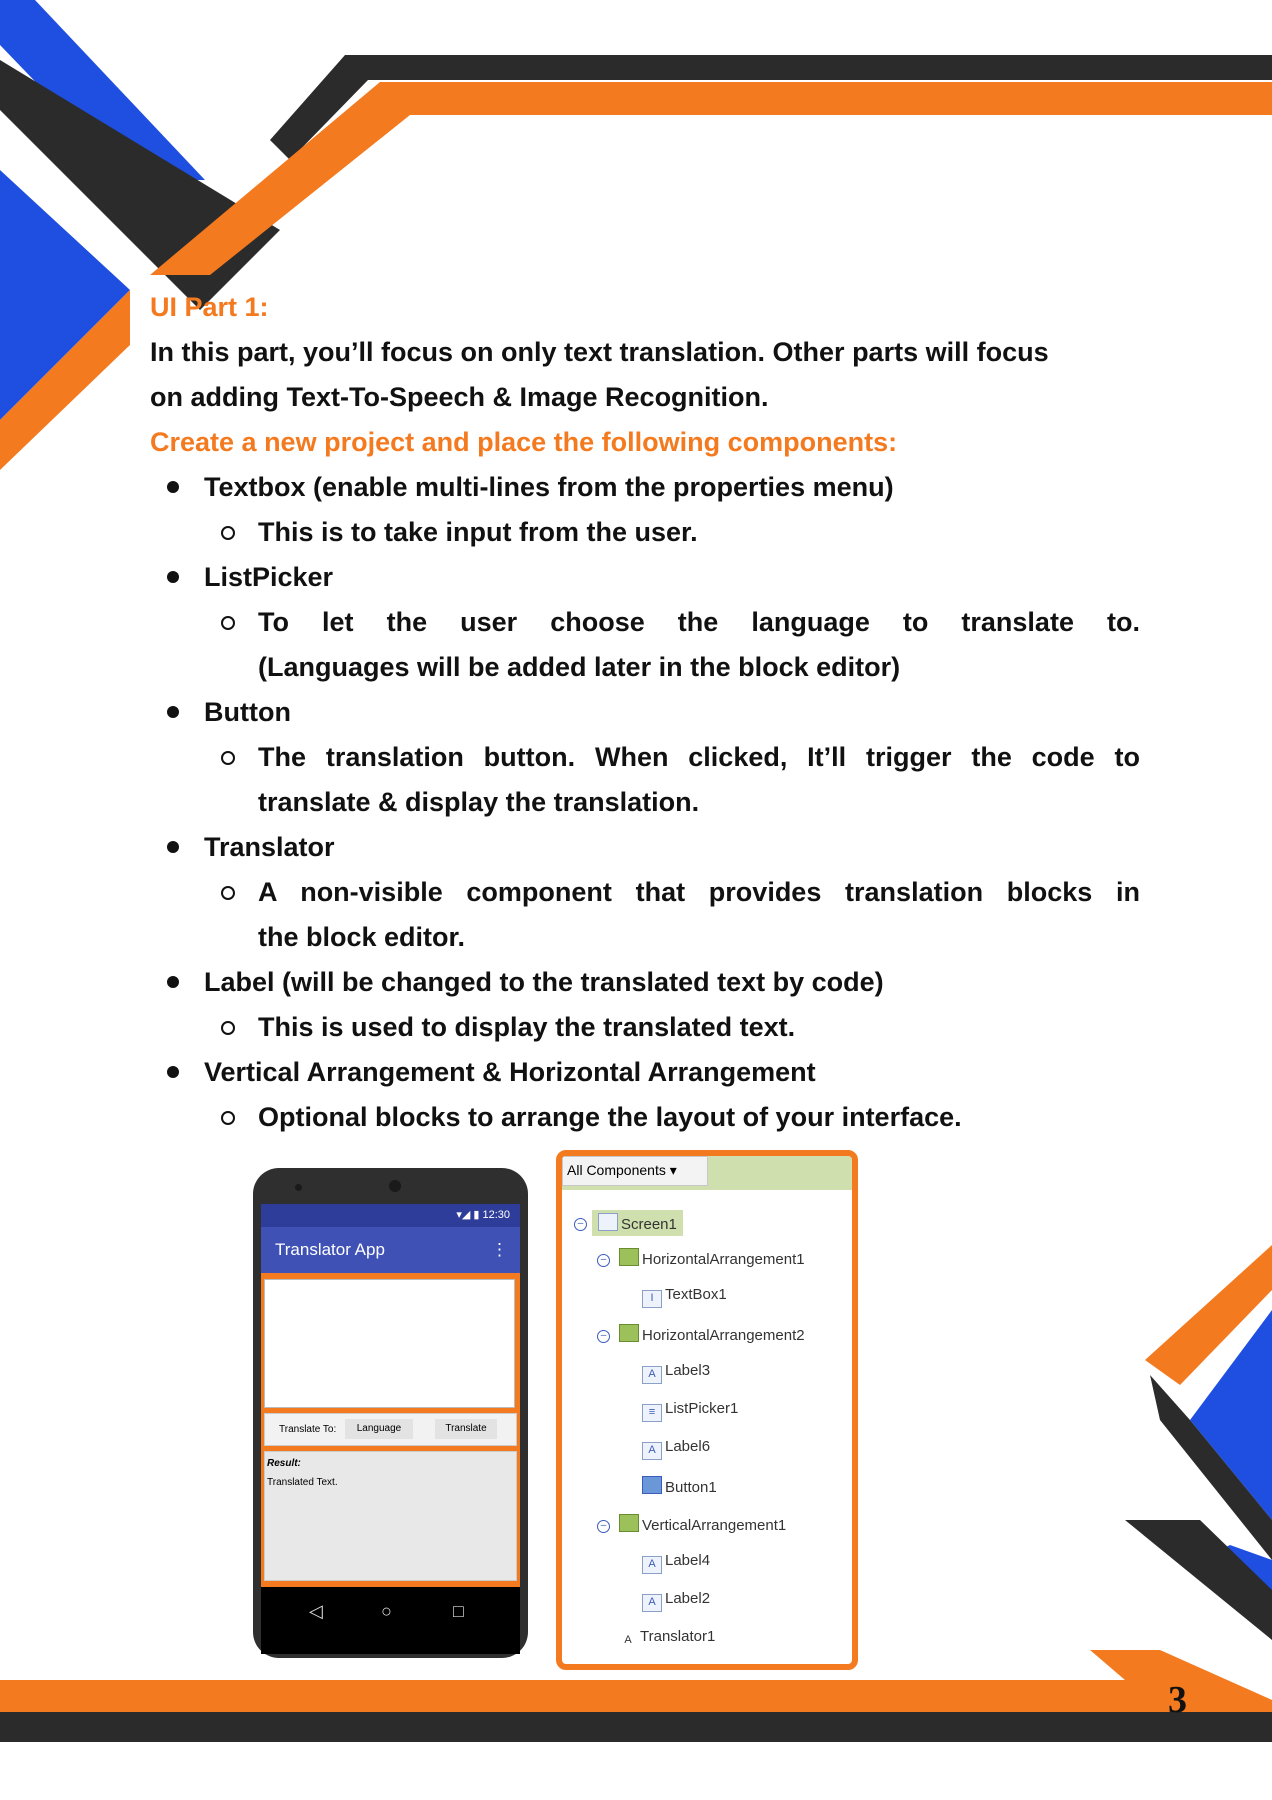  I want to click on list-item: Button, so click(645, 712).